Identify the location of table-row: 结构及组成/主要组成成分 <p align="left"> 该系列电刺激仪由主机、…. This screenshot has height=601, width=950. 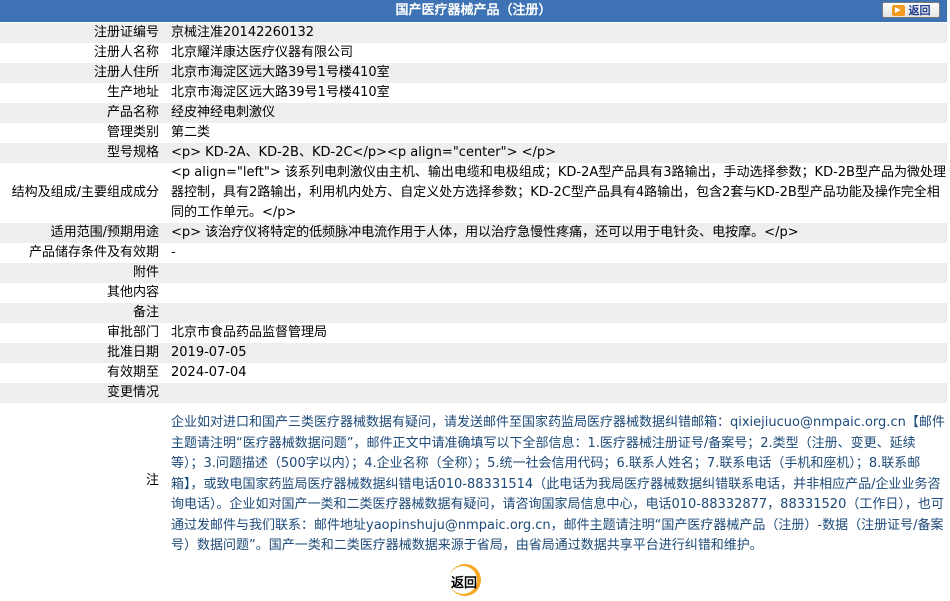
(473, 193).